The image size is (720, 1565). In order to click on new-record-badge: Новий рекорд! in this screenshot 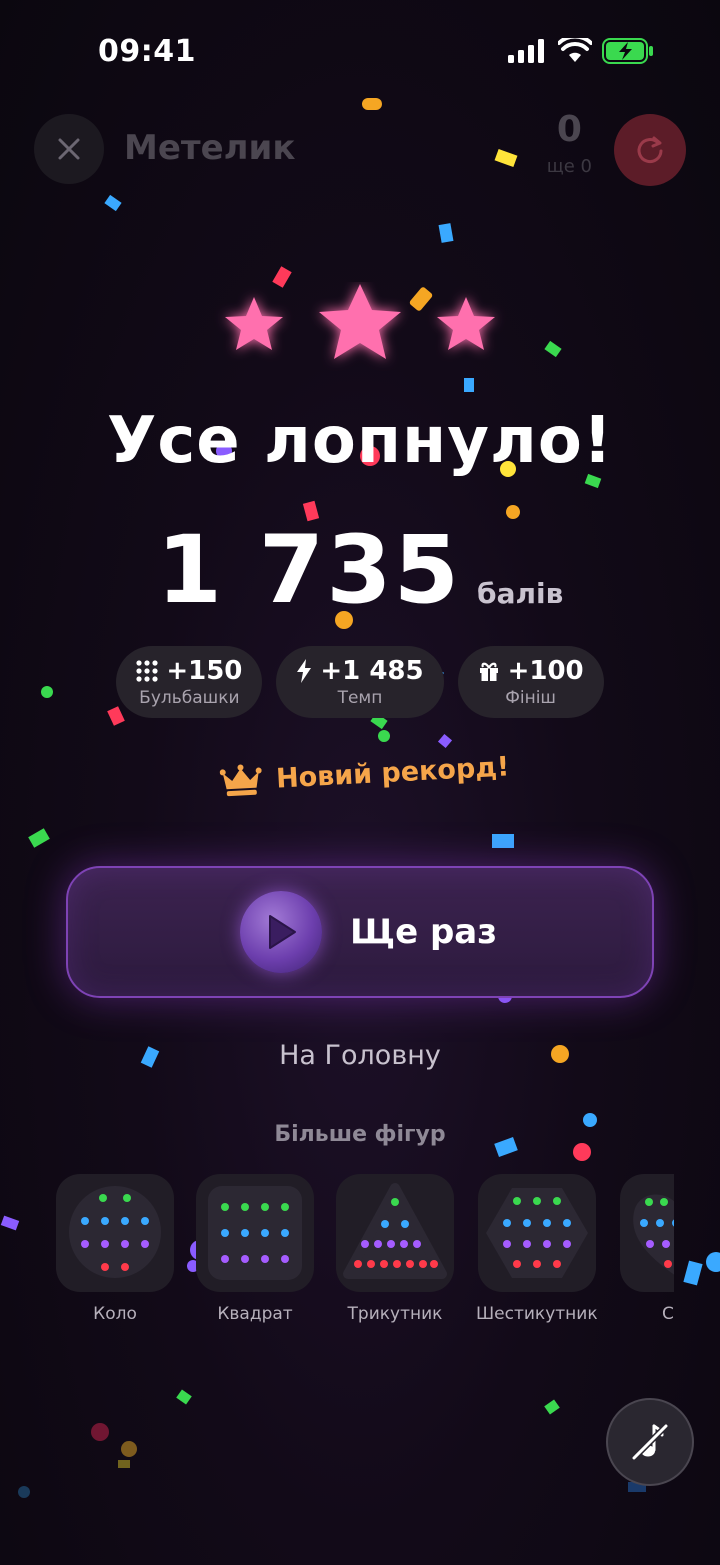, I will do `click(364, 773)`.